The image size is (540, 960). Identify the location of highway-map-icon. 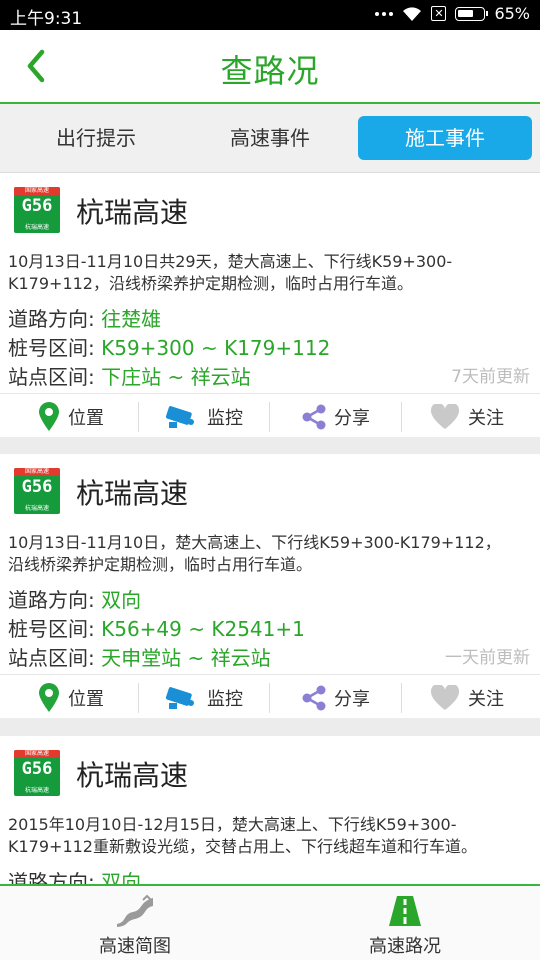
(135, 910).